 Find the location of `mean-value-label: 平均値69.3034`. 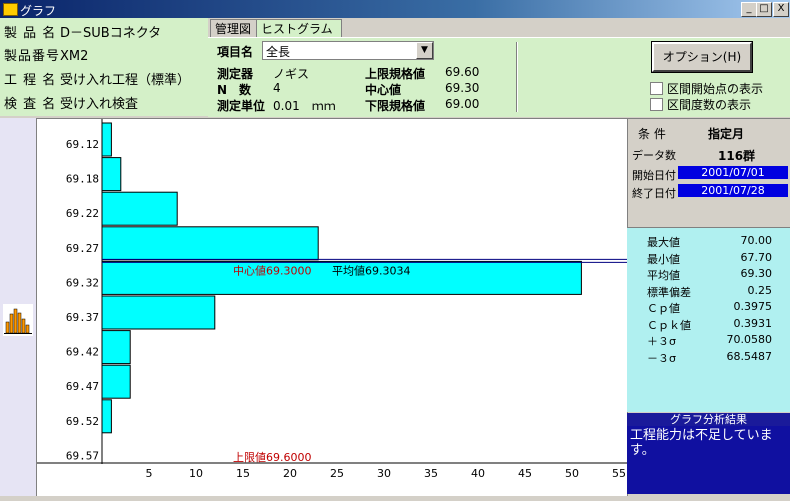

mean-value-label: 平均値69.3034 is located at coordinates (371, 270).